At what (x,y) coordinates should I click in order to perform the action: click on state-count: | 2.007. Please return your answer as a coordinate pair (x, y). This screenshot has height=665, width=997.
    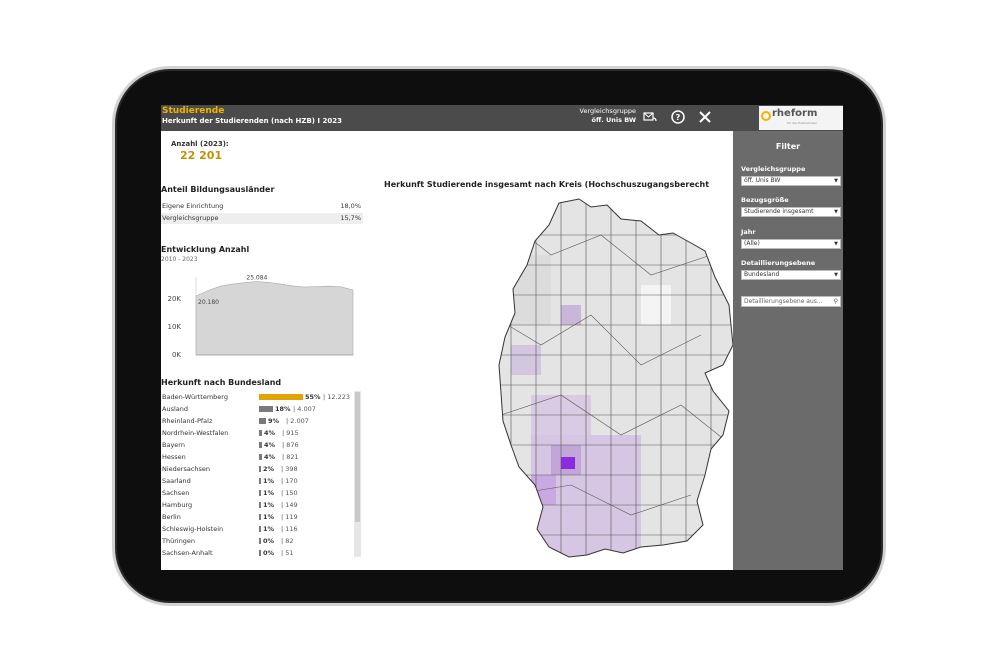
    Looking at the image, I should click on (297, 421).